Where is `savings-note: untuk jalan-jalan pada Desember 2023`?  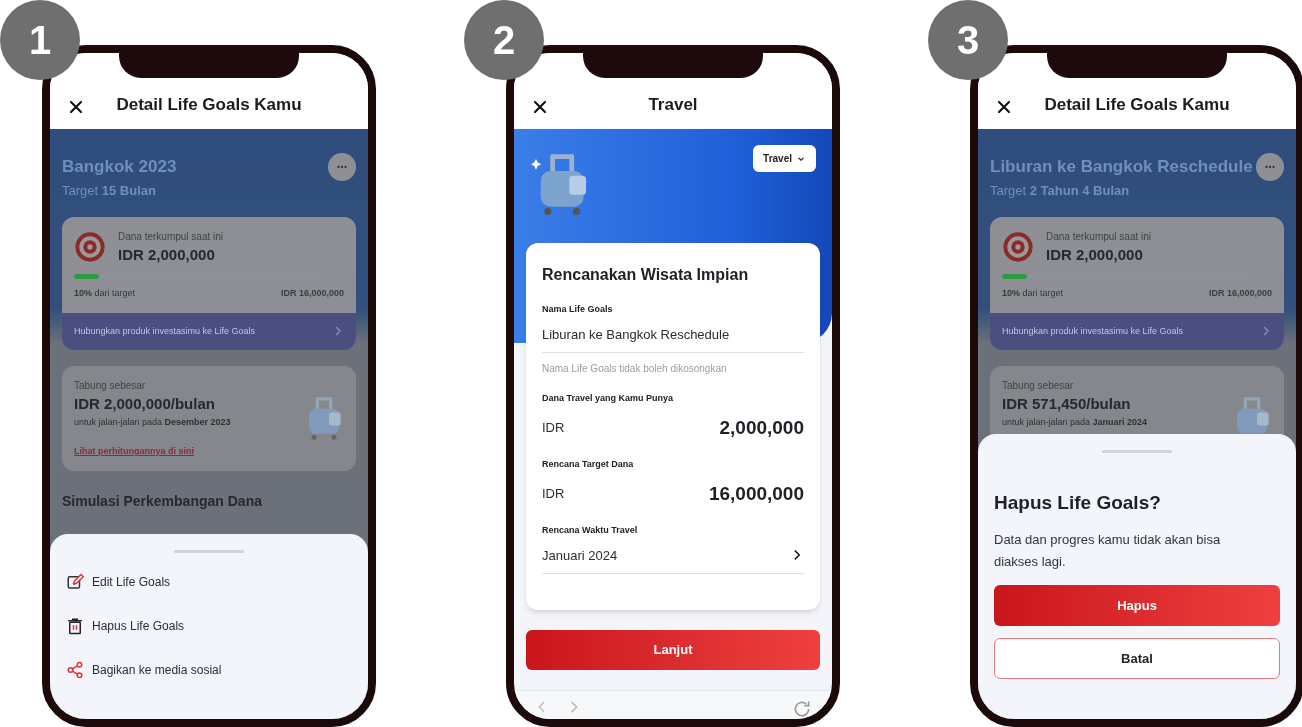 savings-note: untuk jalan-jalan pada Desember 2023 is located at coordinates (152, 422).